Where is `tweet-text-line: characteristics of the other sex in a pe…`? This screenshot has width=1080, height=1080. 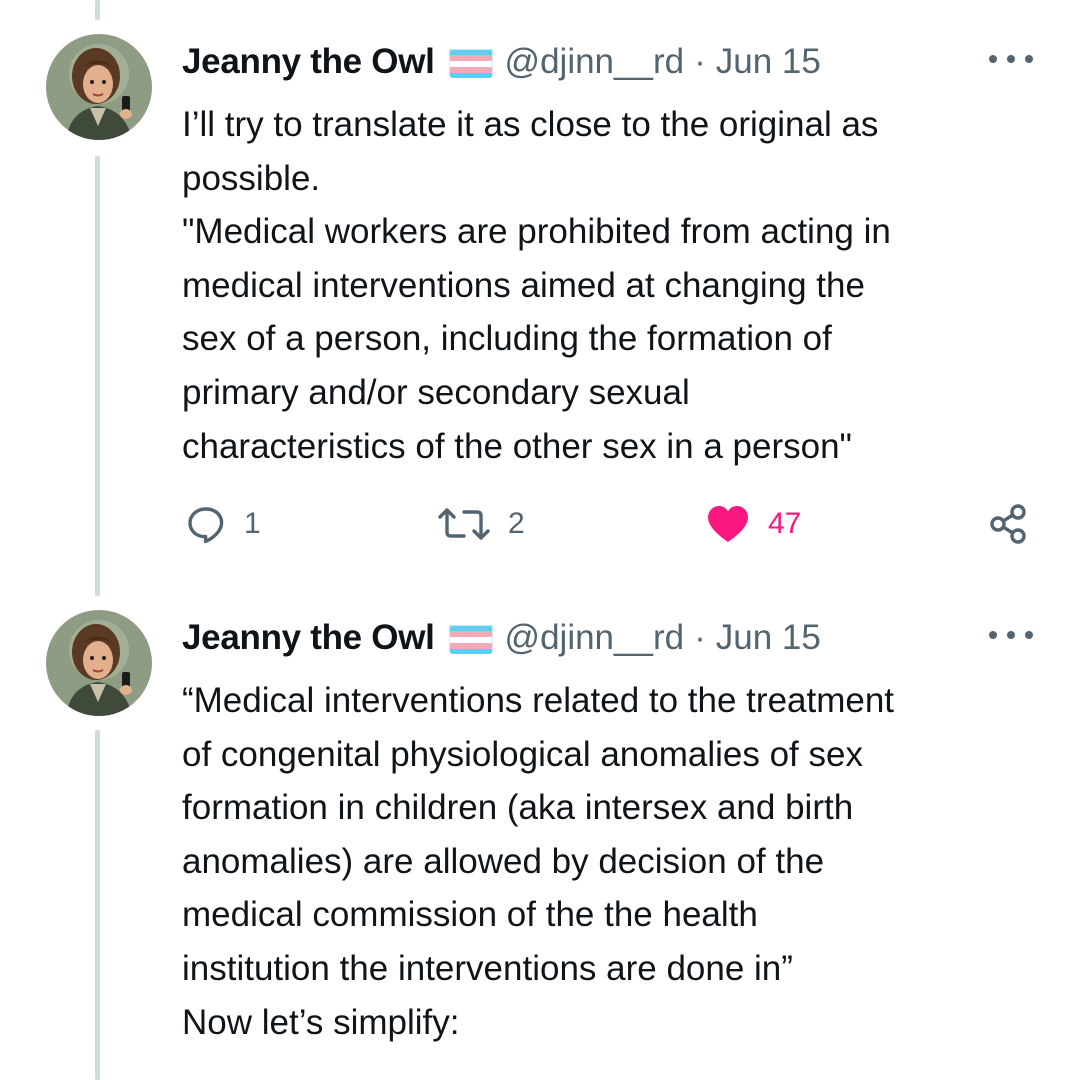 tweet-text-line: characteristics of the other sex in a pe… is located at coordinates (517, 446).